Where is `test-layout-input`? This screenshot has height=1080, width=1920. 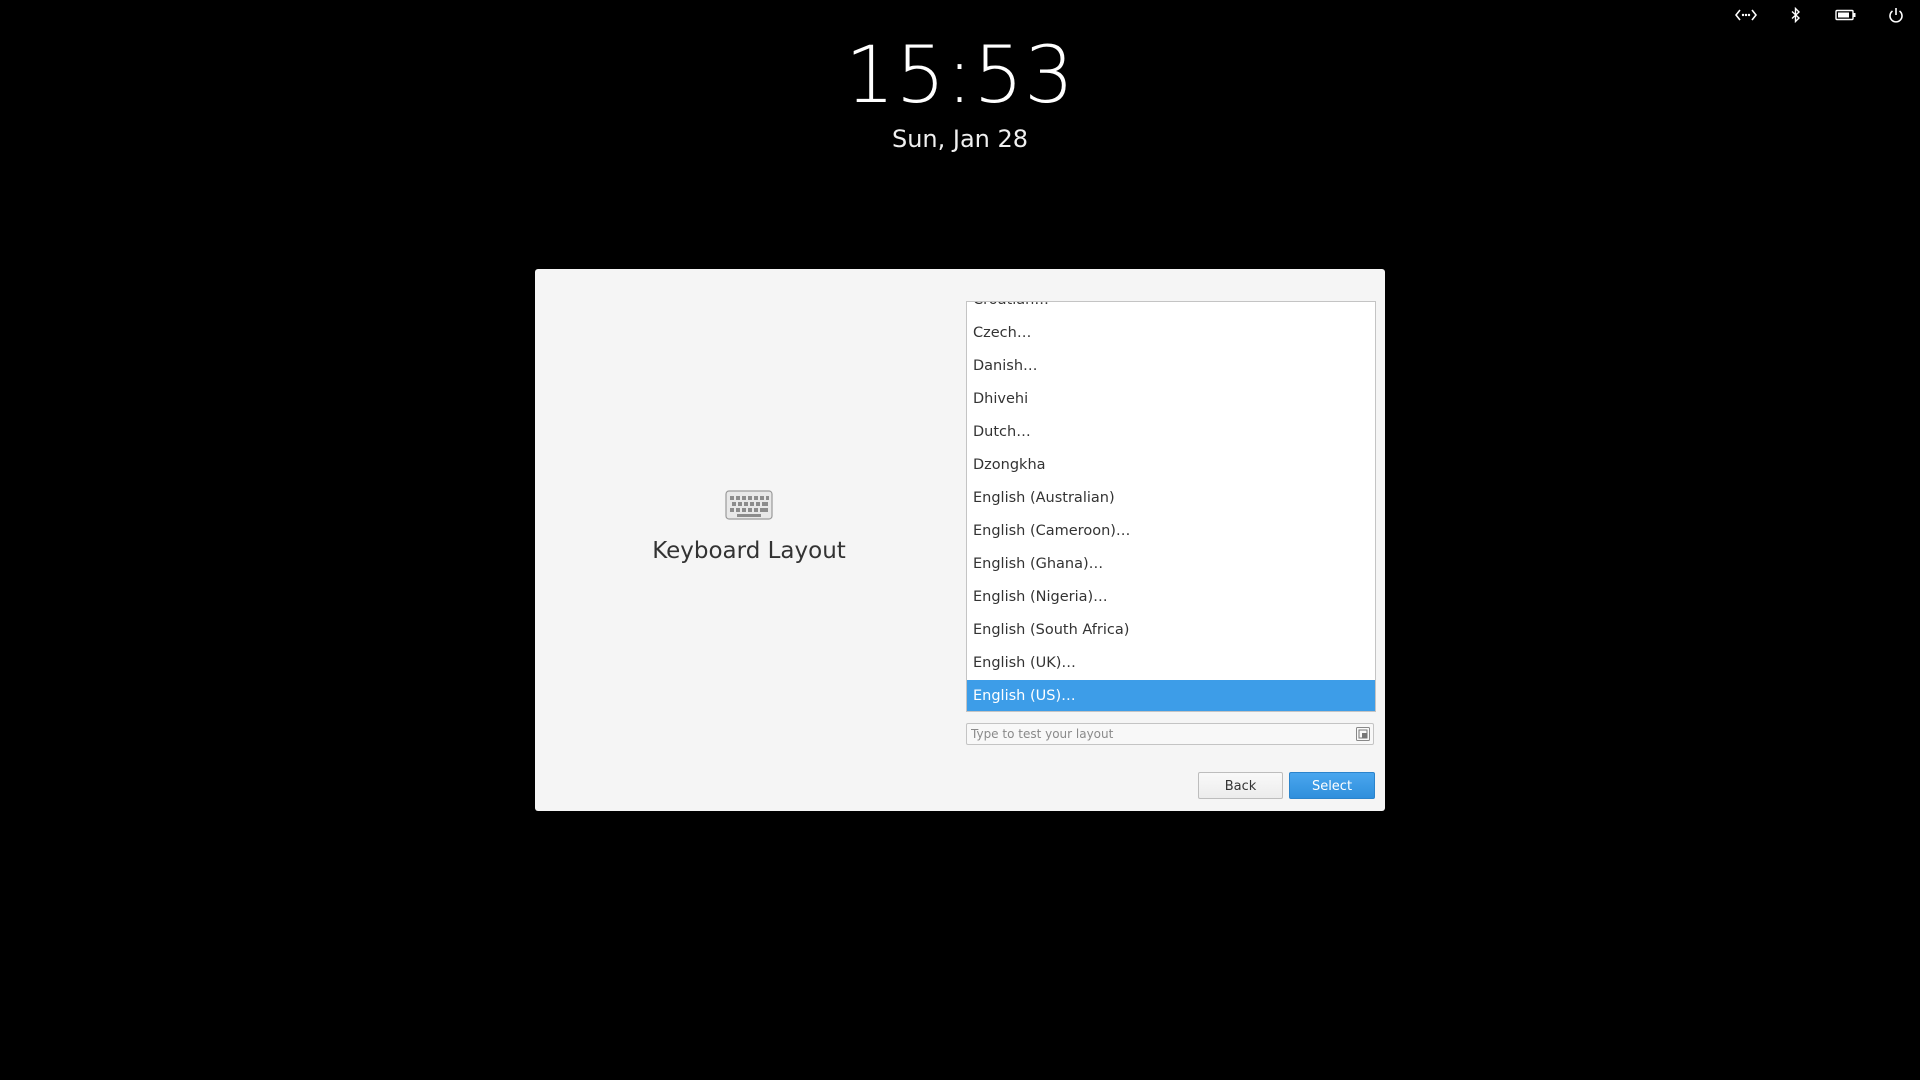
test-layout-input is located at coordinates (1156, 734).